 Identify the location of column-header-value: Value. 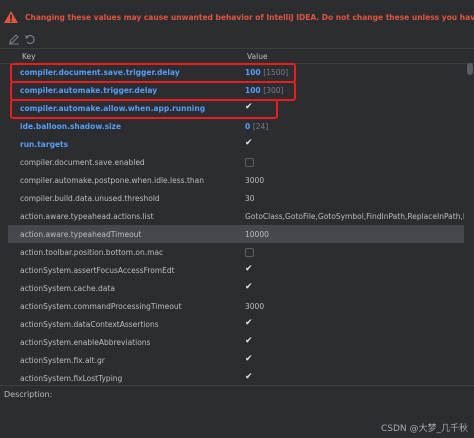
(257, 56).